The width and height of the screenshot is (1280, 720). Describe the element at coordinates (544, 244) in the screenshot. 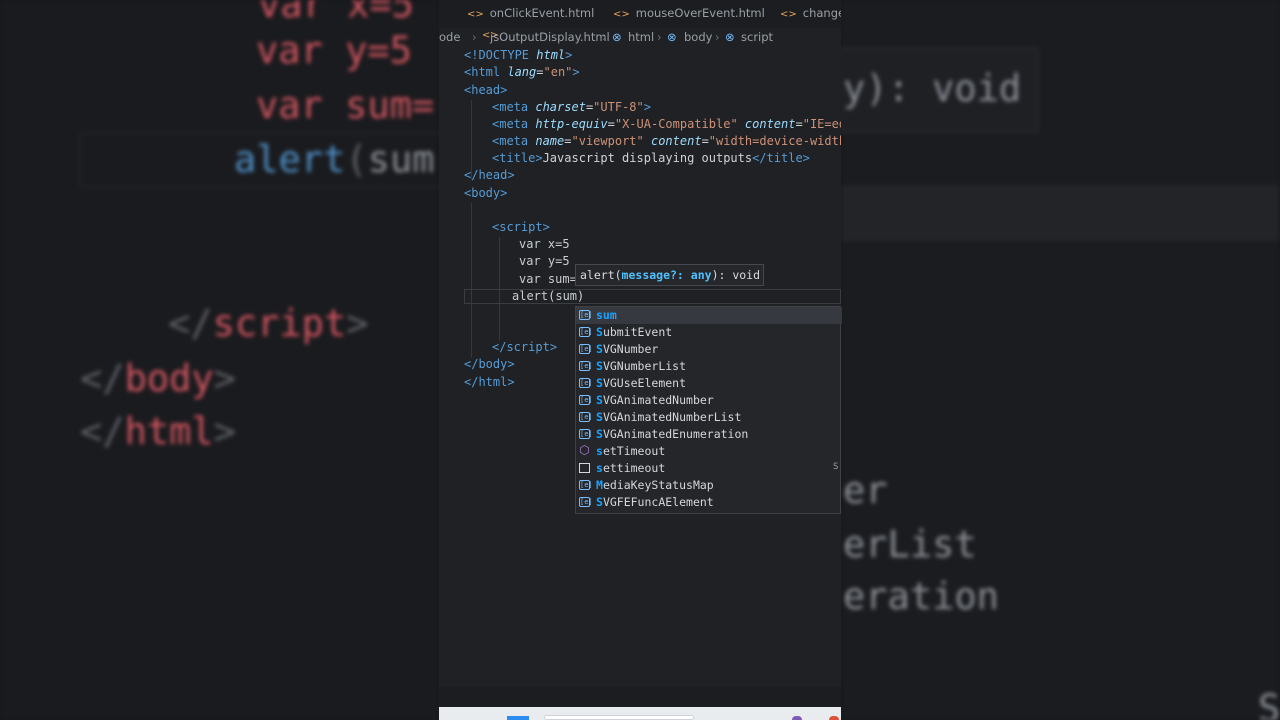

I see `code-line-12: var x=5` at that location.